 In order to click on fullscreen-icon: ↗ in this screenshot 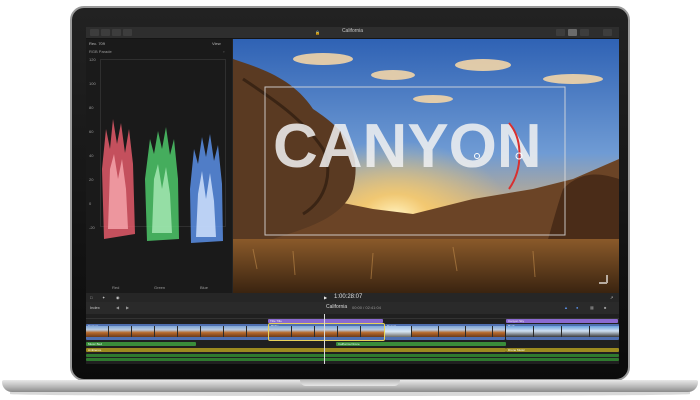, I will do `click(611, 297)`.